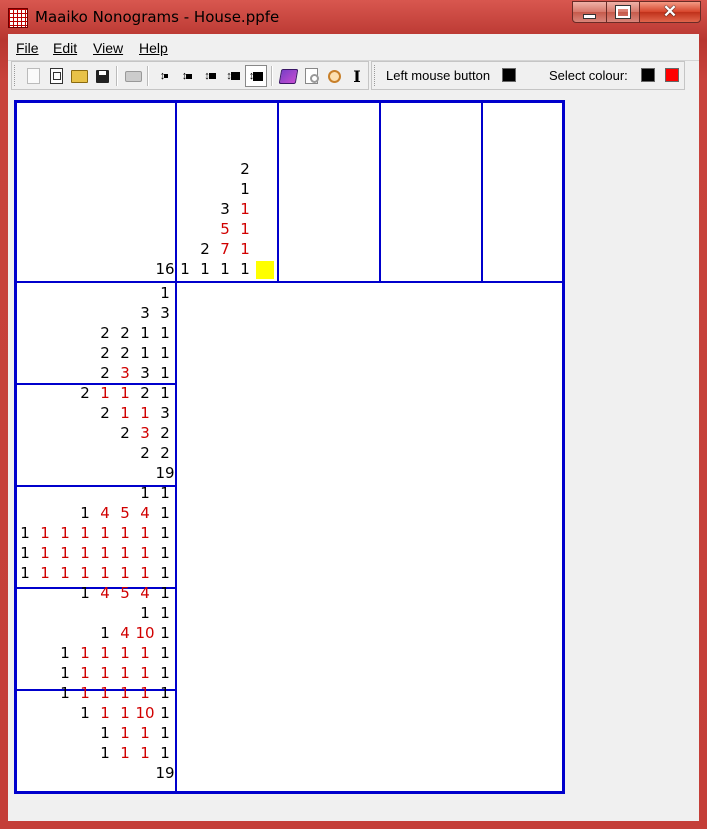 Image resolution: width=707 pixels, height=829 pixels. Describe the element at coordinates (670, 12) in the screenshot. I see `close-button: ✕` at that location.